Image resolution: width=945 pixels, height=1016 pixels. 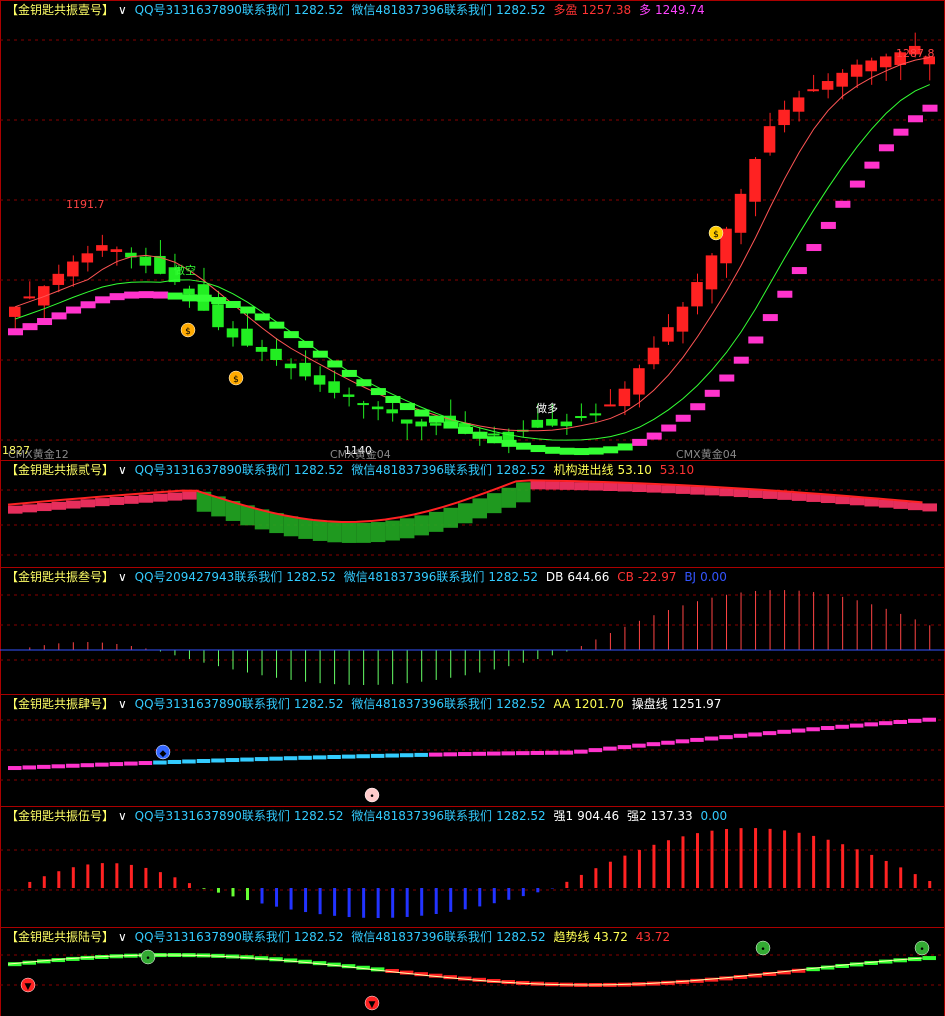 What do you see at coordinates (610, 937) in the screenshot?
I see `indicator-value: 43.72` at bounding box center [610, 937].